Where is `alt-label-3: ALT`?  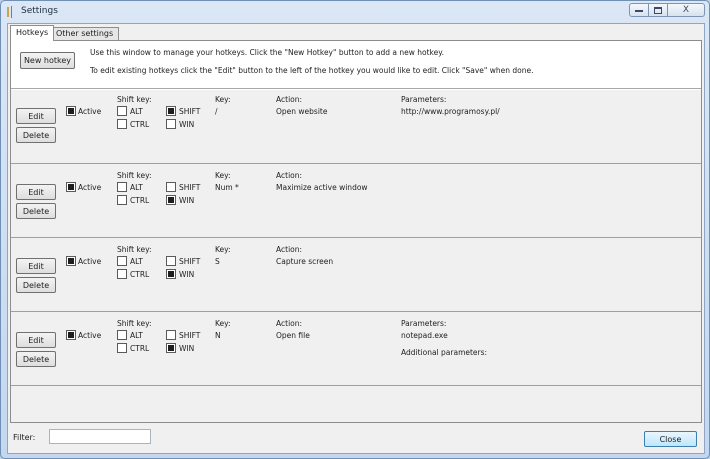
alt-label-3: ALT is located at coordinates (136, 261).